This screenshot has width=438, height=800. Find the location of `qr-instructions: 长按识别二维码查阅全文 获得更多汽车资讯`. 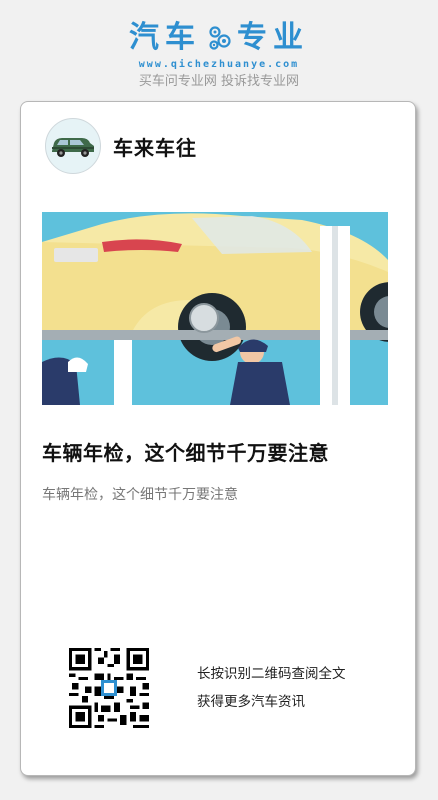

qr-instructions: 长按识别二维码查阅全文 获得更多汽车资讯 is located at coordinates (297, 688).